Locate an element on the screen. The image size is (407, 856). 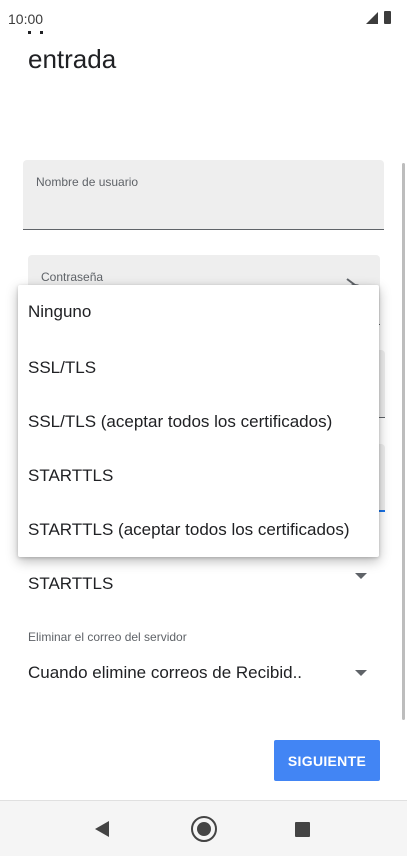
security-type-value: STARTTLS is located at coordinates (70, 584).